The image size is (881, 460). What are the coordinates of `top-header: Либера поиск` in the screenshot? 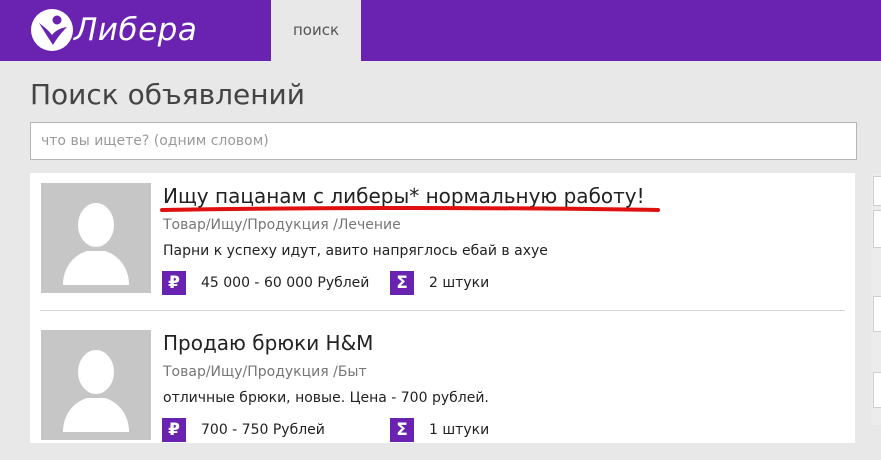 It's located at (440, 30).